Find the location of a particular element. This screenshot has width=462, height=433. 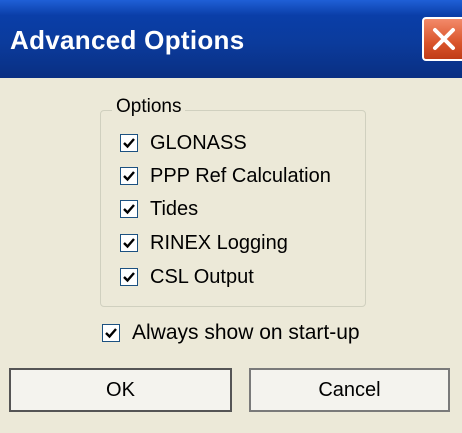

close-button is located at coordinates (442, 39).